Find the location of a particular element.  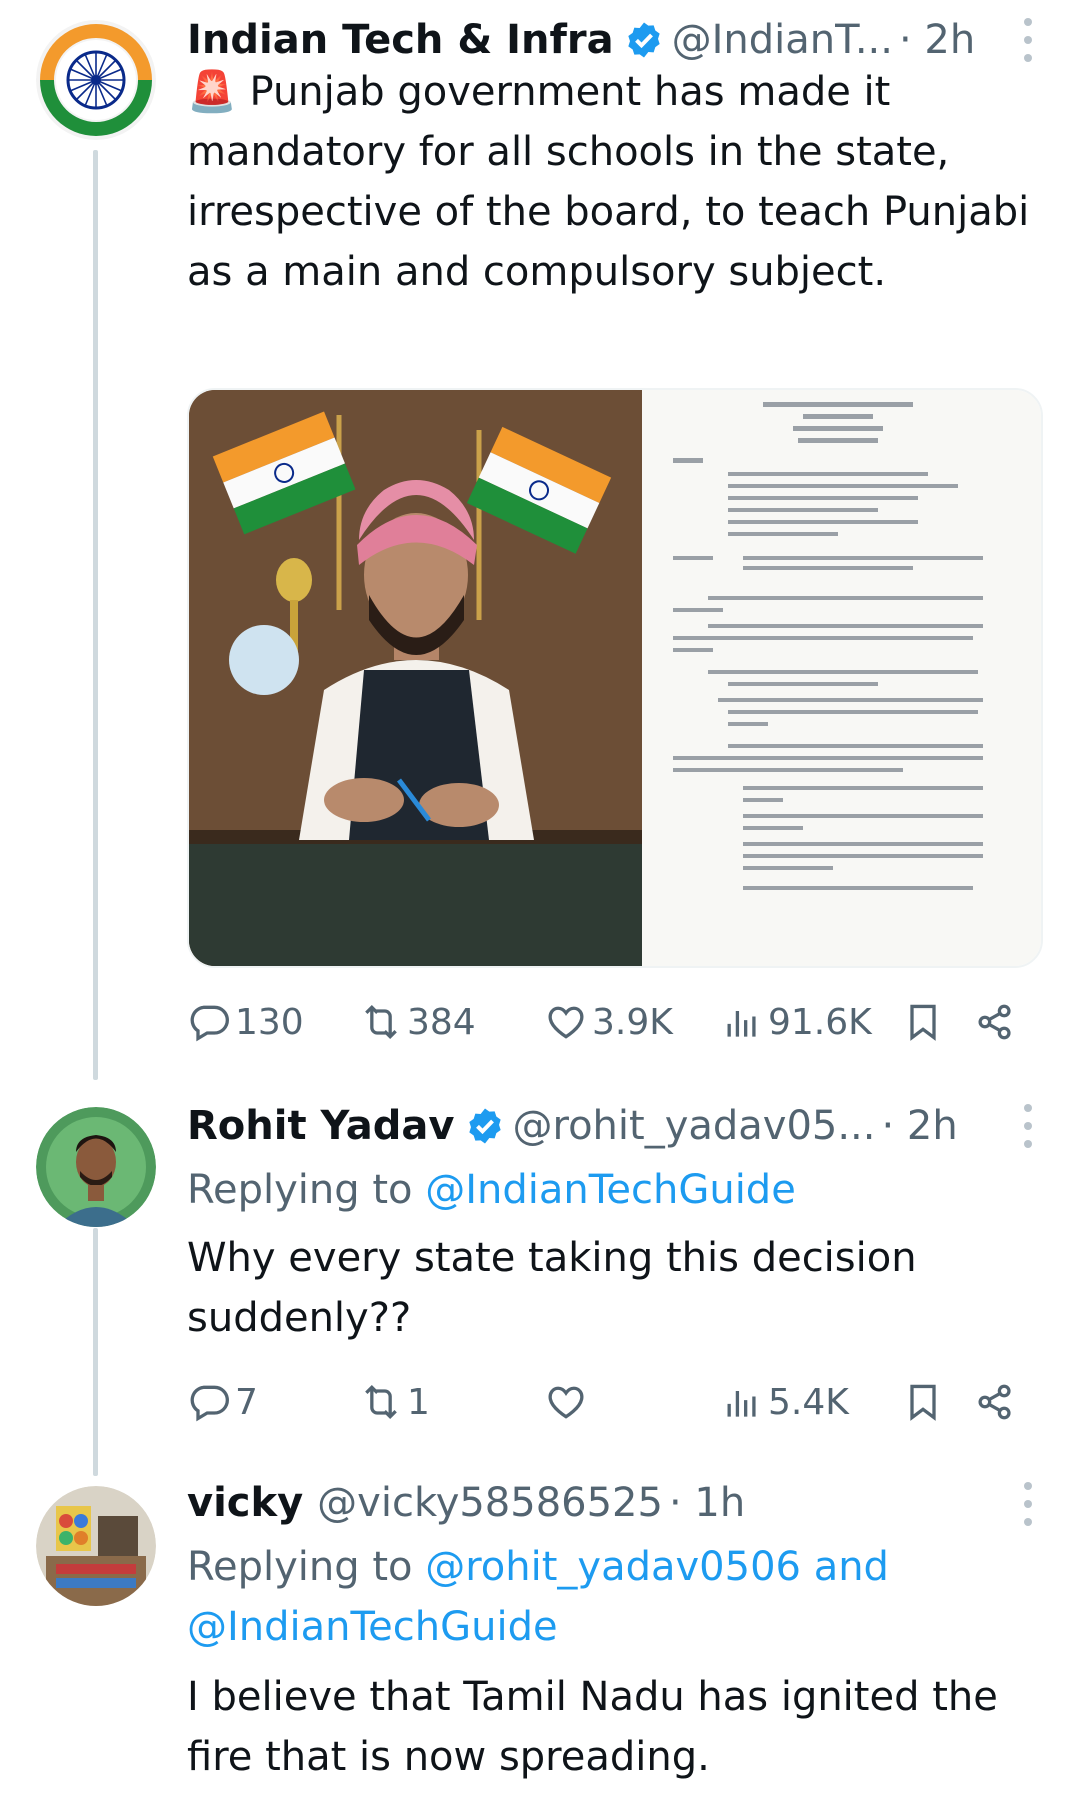

tweet-header: vicky @vicky58586525 · 1h is located at coordinates (466, 1503).